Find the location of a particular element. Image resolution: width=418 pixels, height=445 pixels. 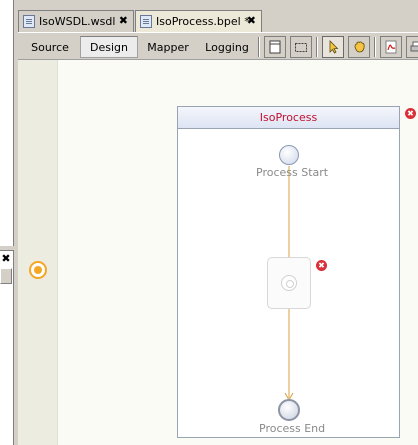

left-panel-scroll-up-button is located at coordinates (6, 276).